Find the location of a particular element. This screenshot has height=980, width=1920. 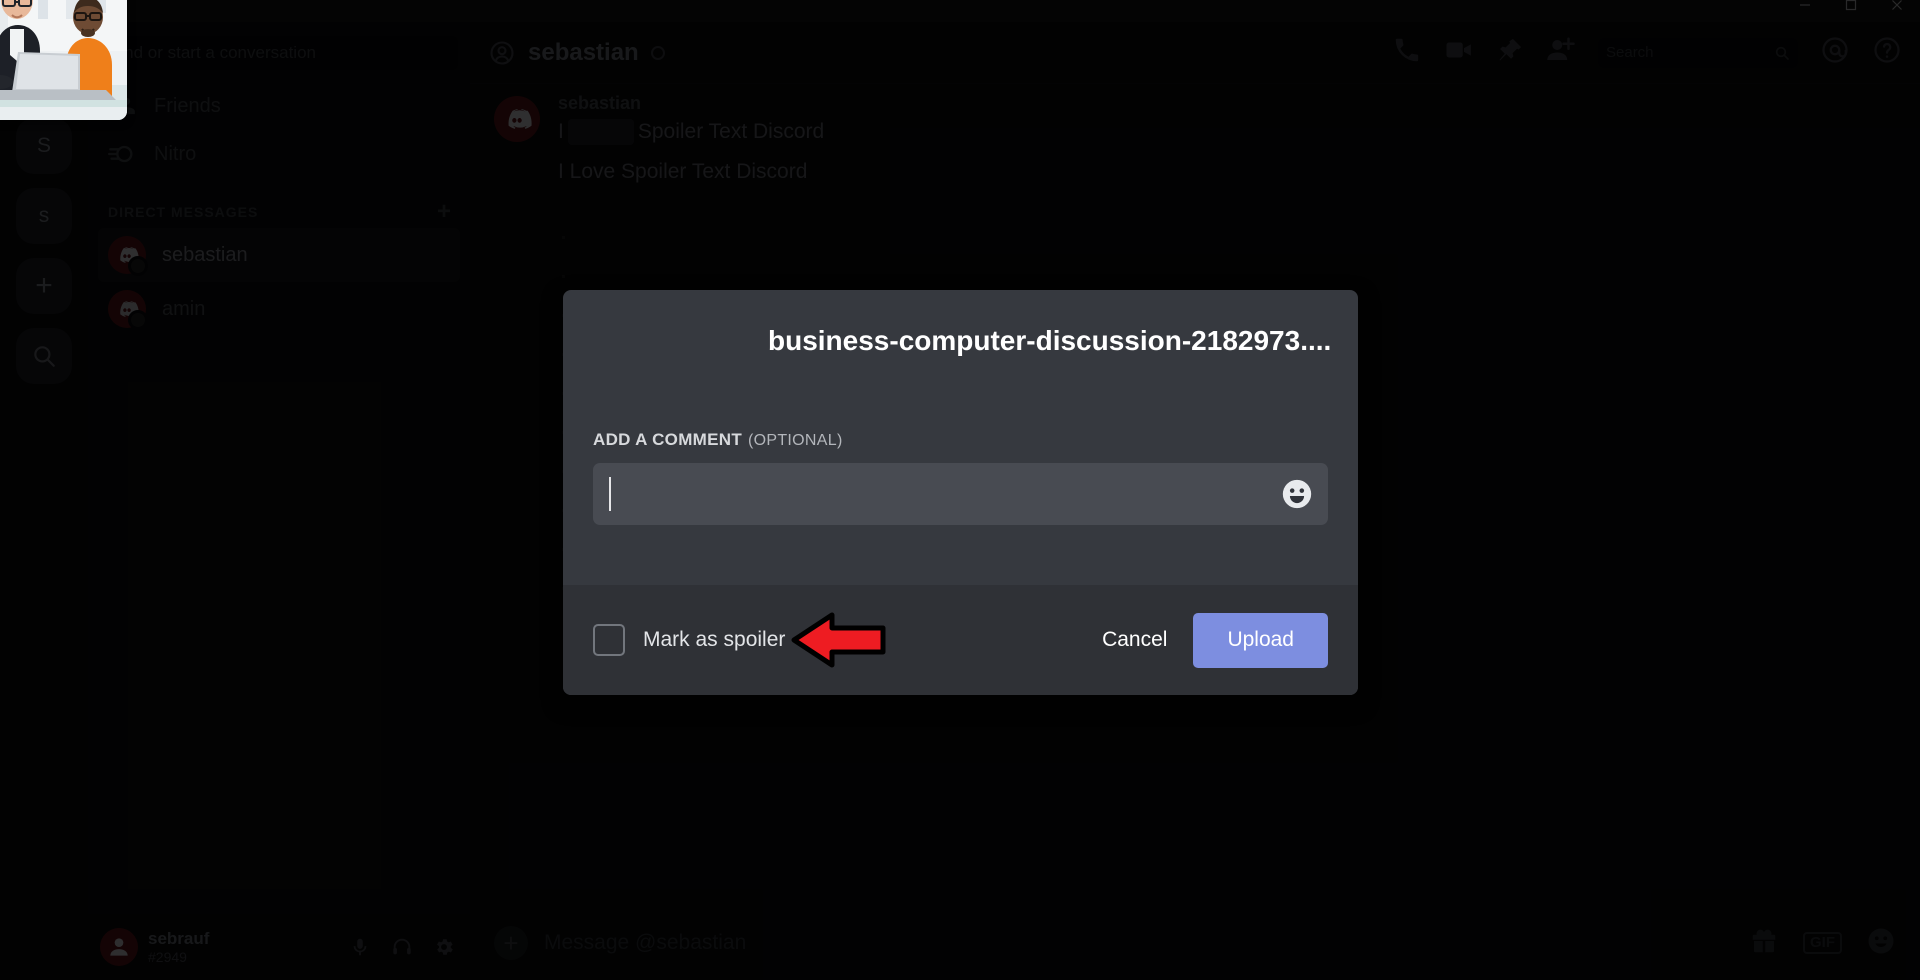

mark-as-spoiler-control: Mark as spoiler is located at coordinates (689, 640).